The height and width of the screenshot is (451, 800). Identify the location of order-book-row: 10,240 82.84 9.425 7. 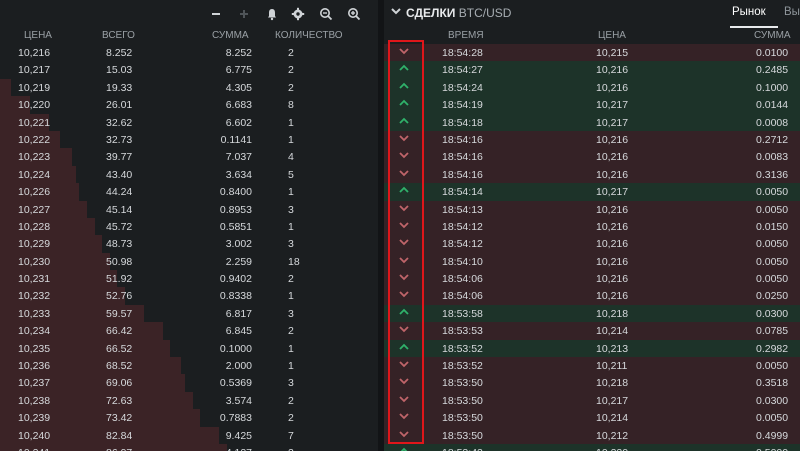
(189, 435).